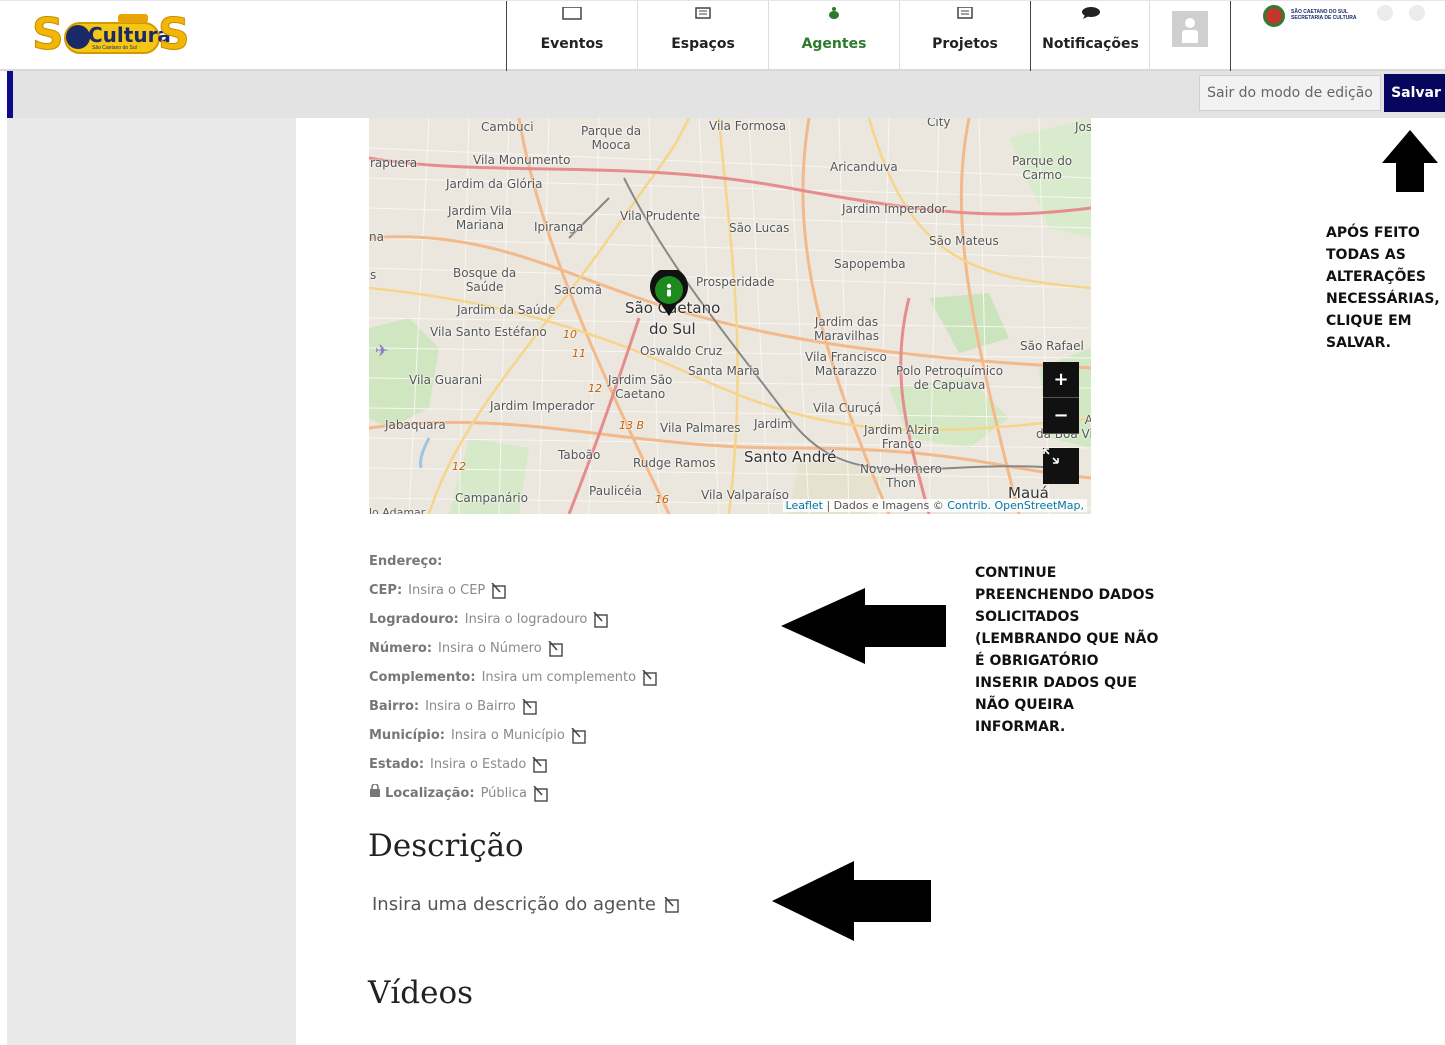  I want to click on exit-edit-mode-button: Sair do modo de edição, so click(1290, 93).